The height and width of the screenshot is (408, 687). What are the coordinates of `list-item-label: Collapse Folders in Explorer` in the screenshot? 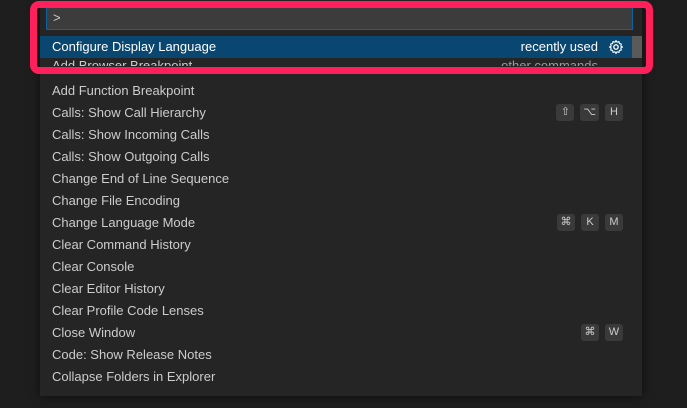 It's located at (134, 376).